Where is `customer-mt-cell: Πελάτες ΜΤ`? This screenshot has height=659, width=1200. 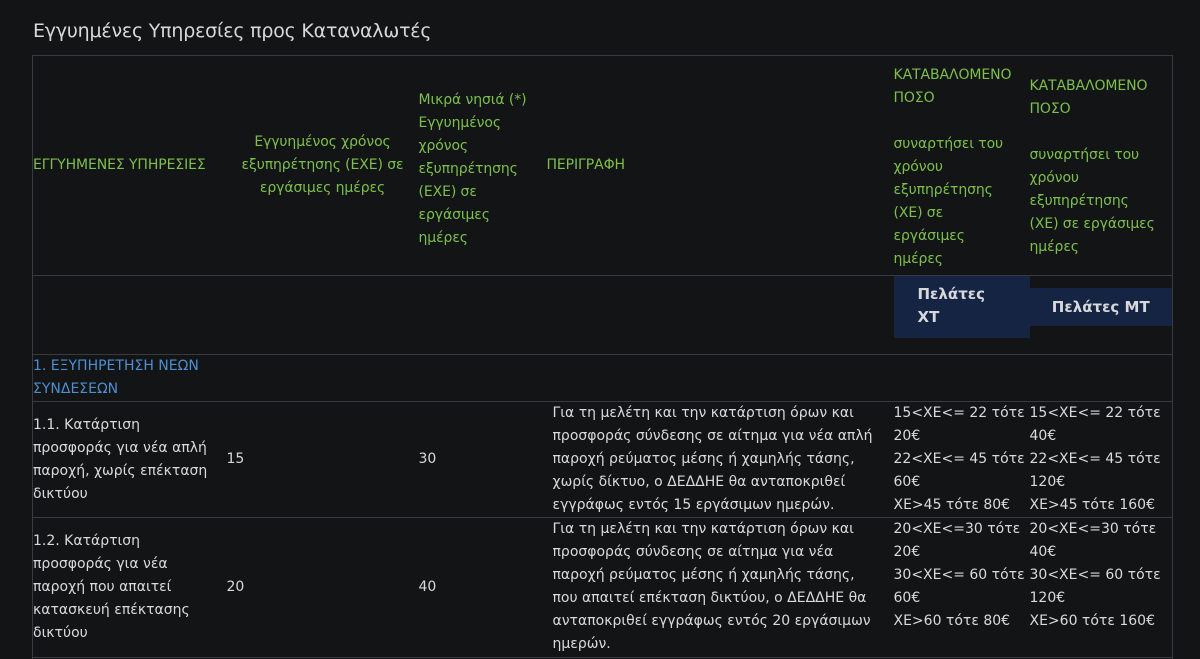
customer-mt-cell: Πελάτες ΜΤ is located at coordinates (1101, 315).